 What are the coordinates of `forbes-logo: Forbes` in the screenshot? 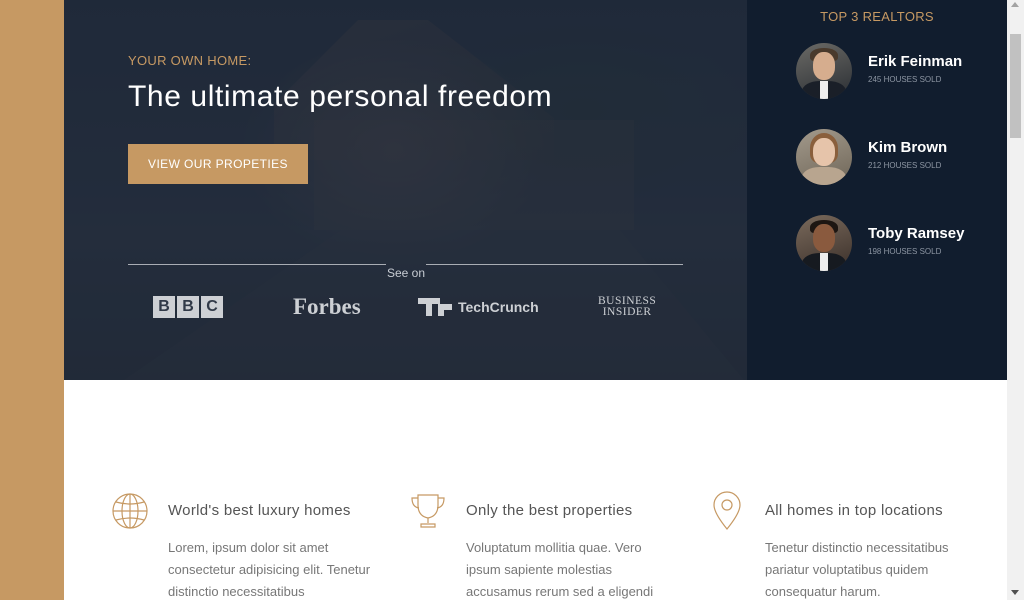 It's located at (327, 306).